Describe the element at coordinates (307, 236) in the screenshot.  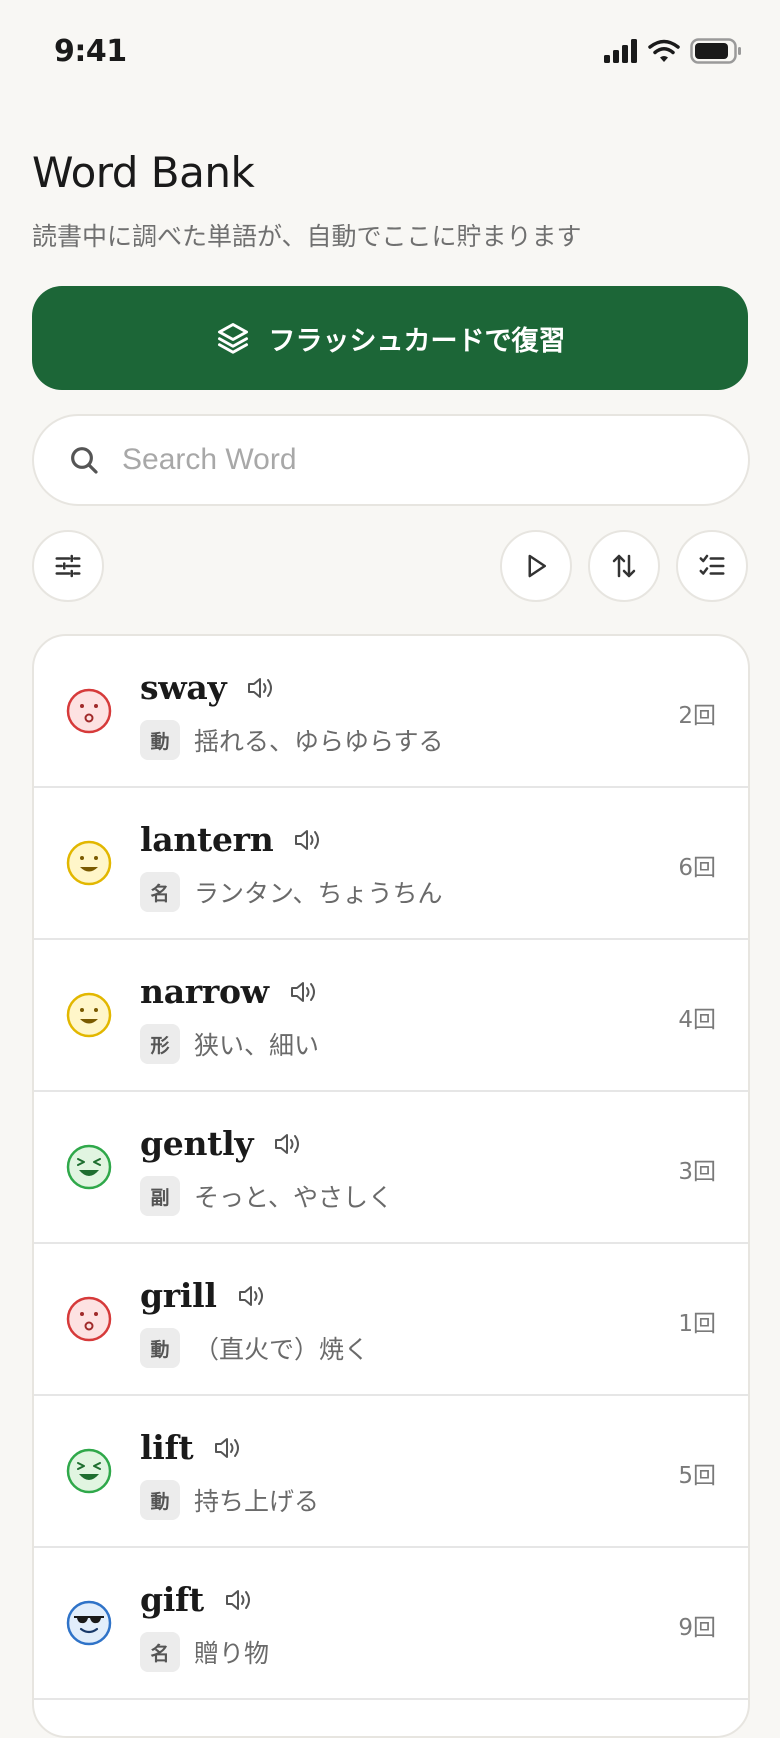
I see `page-subtitle: 読書中に調べた単語が、自動でここに貯まります` at that location.